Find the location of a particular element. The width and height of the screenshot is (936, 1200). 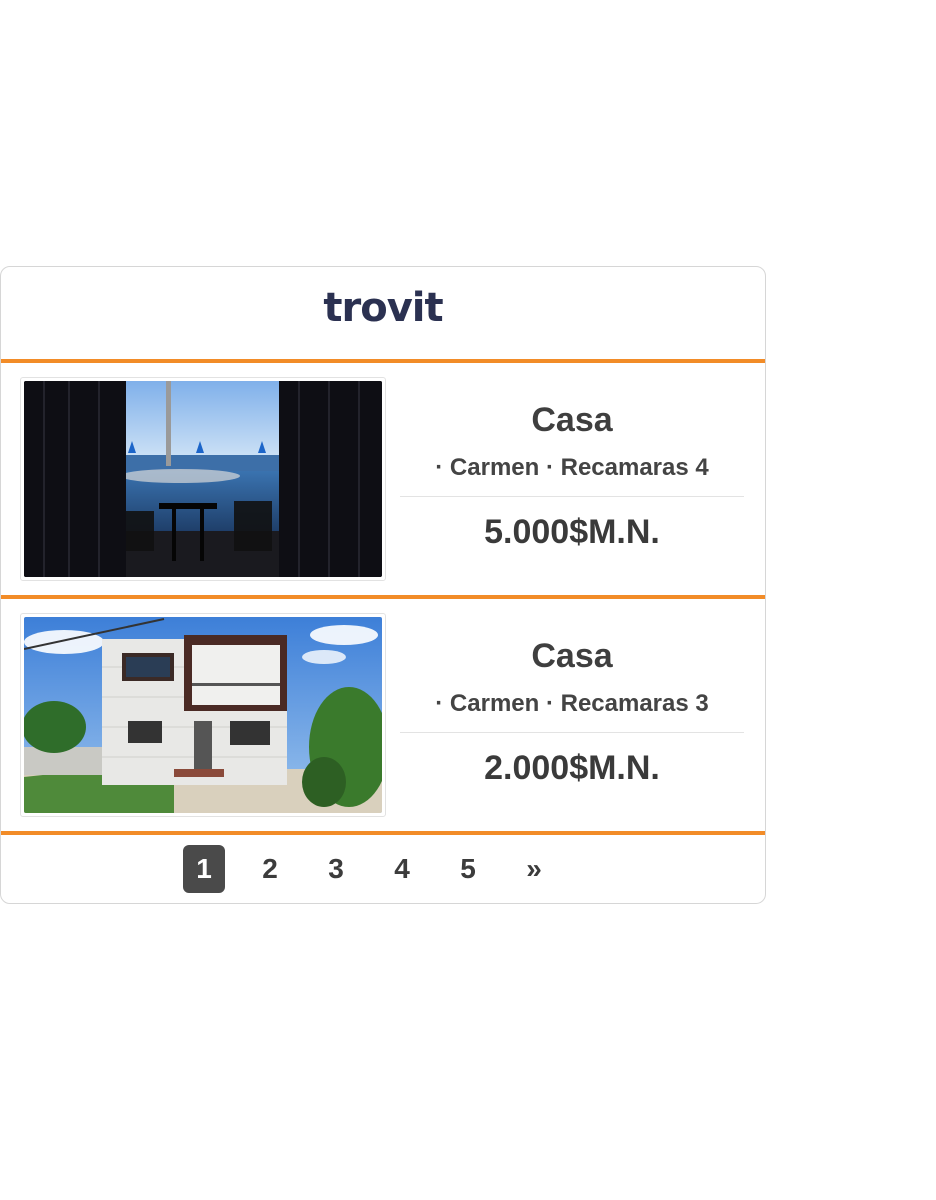

house-exterior-photo-icon is located at coordinates (203, 715).